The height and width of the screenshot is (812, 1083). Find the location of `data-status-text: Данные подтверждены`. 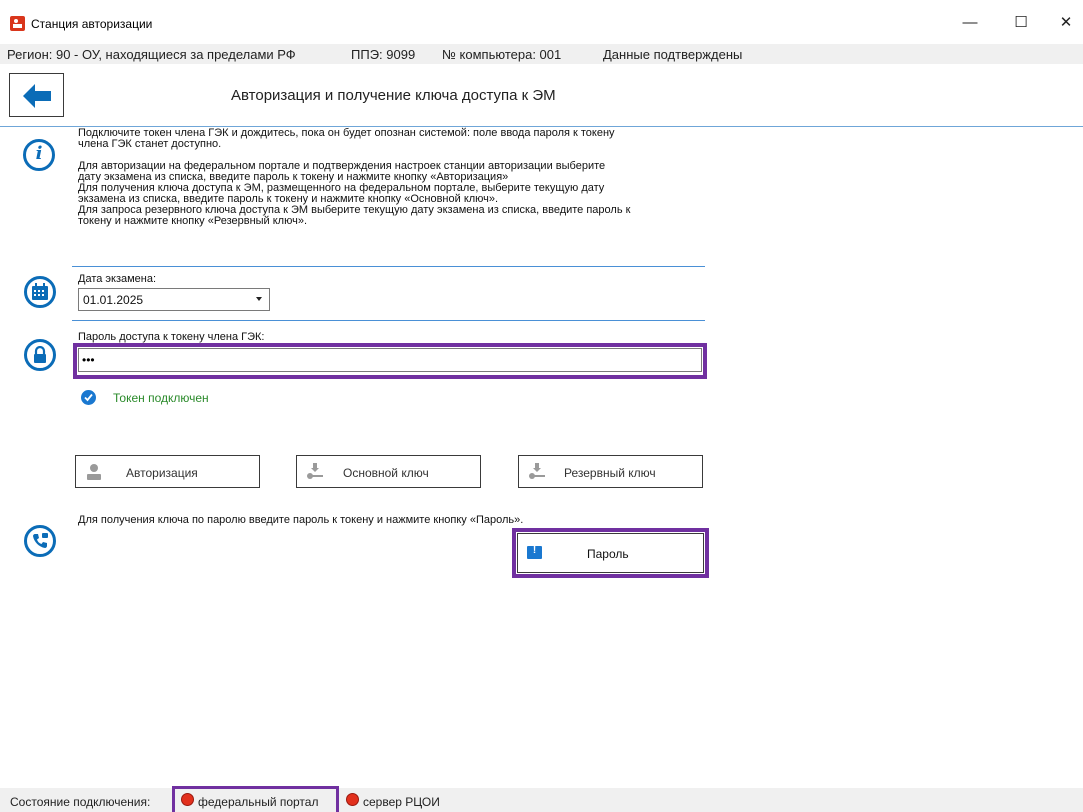

data-status-text: Данные подтверждены is located at coordinates (673, 54).